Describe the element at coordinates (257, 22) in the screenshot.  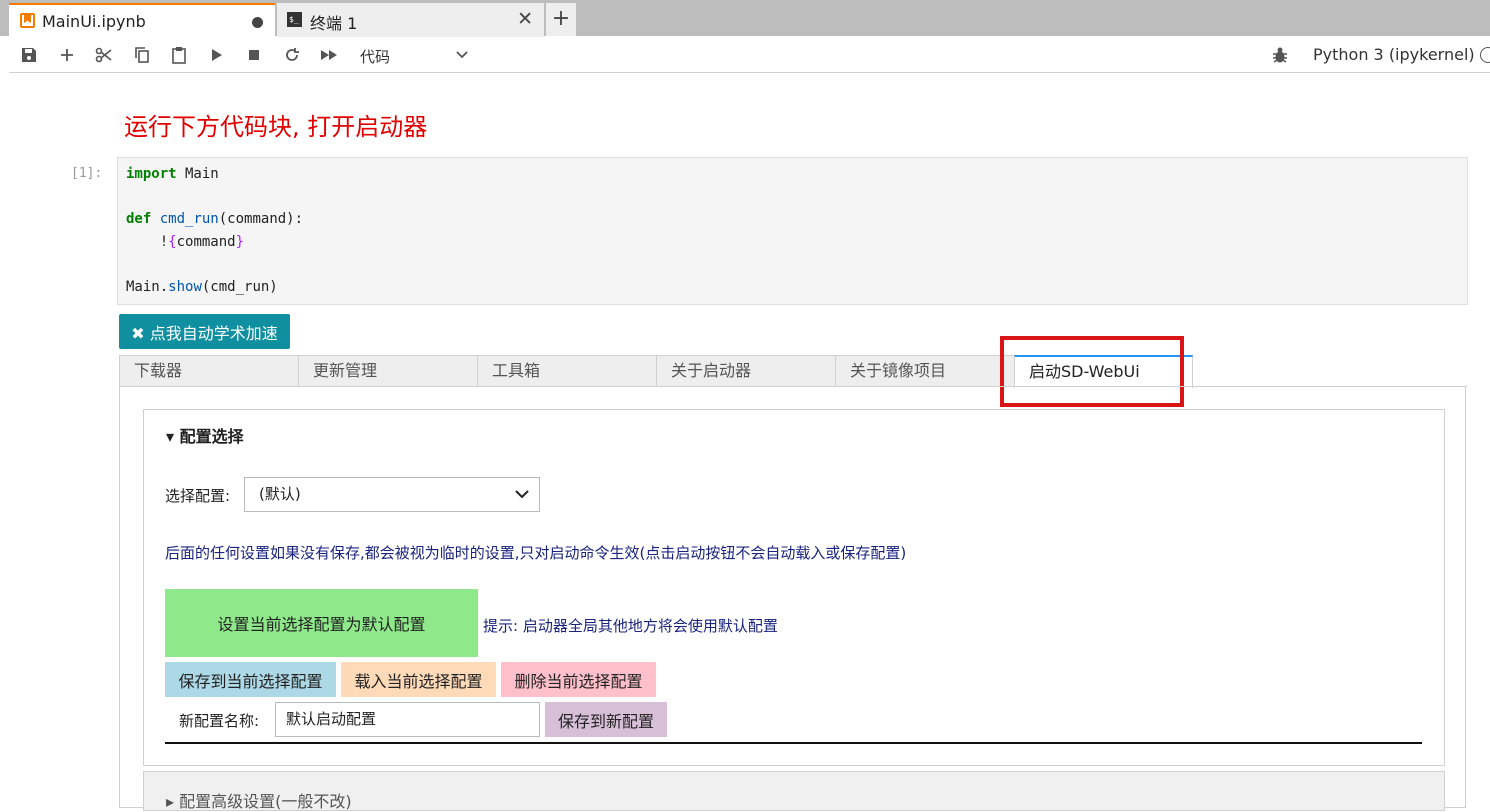
I see `unsaved-dot-icon` at that location.